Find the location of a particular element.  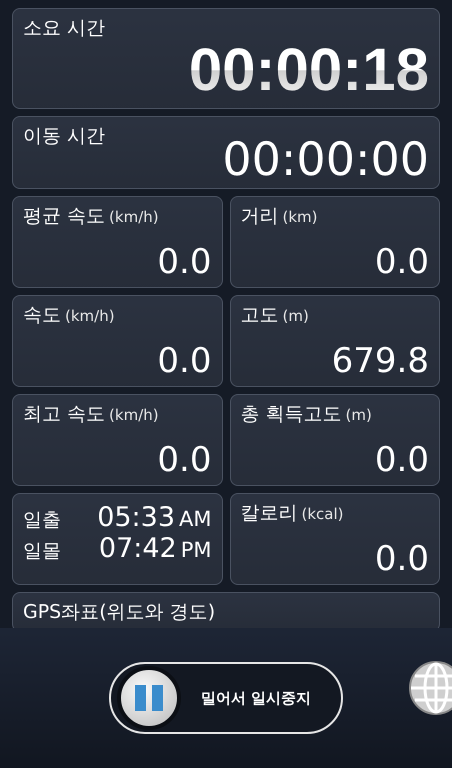

stat-value: 679.8 is located at coordinates (380, 361).